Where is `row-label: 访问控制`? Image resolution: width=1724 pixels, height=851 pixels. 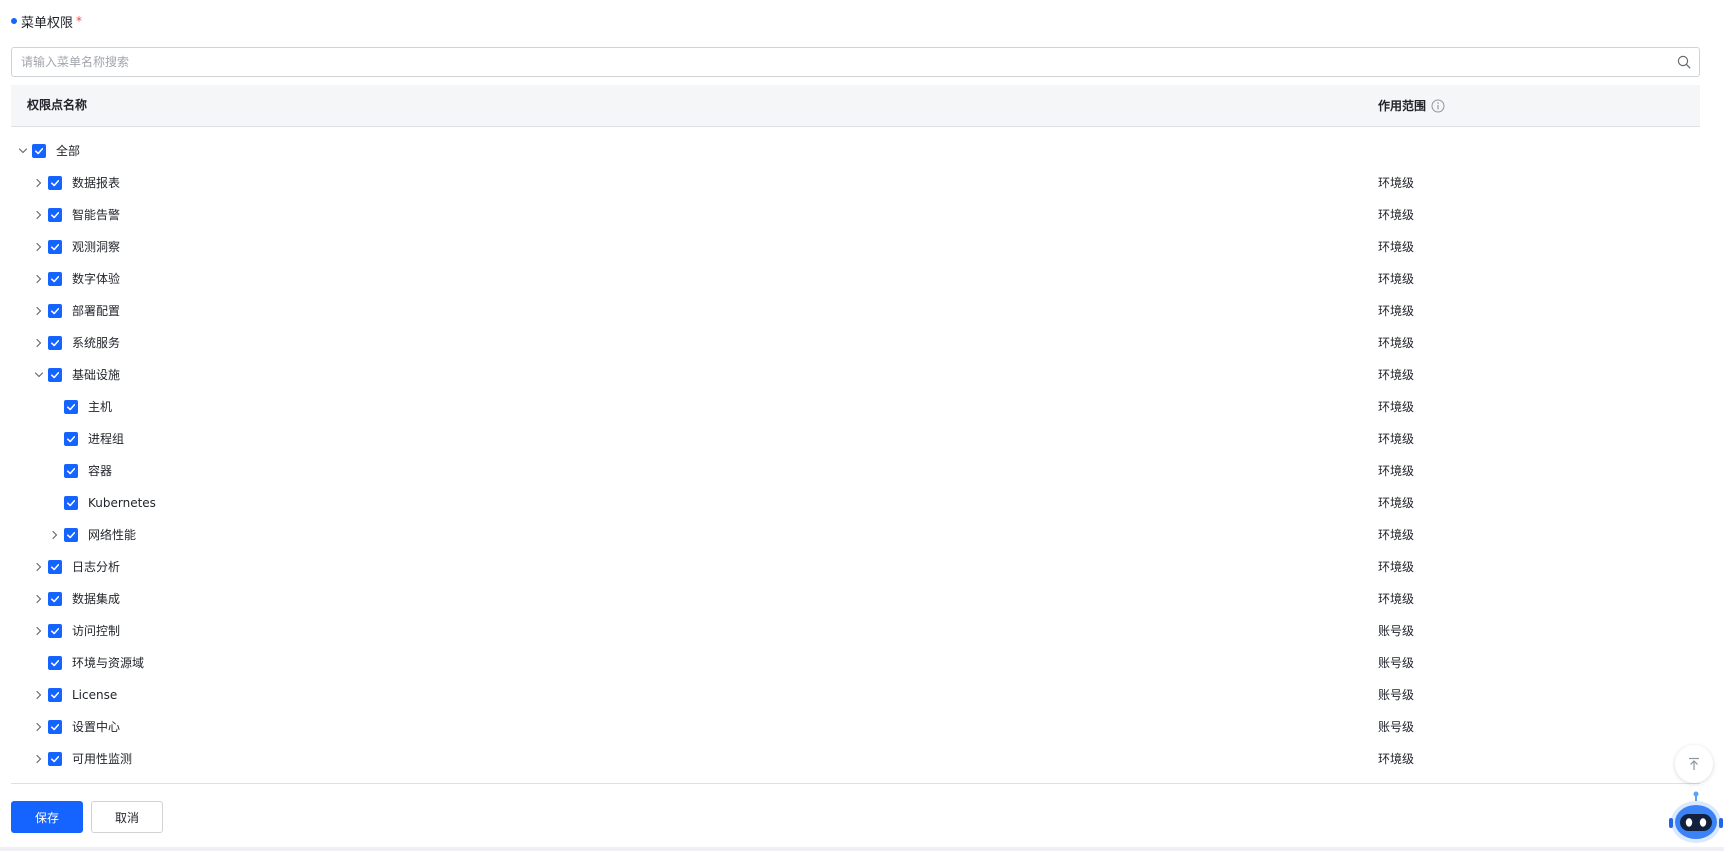
row-label: 访问控制 is located at coordinates (96, 631).